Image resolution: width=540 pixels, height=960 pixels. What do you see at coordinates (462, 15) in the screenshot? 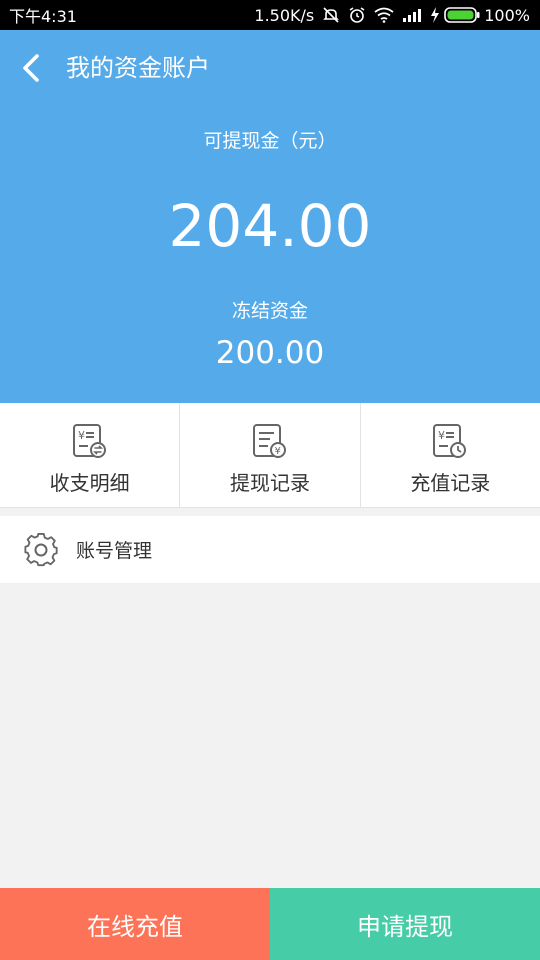
I see `battery-icon` at bounding box center [462, 15].